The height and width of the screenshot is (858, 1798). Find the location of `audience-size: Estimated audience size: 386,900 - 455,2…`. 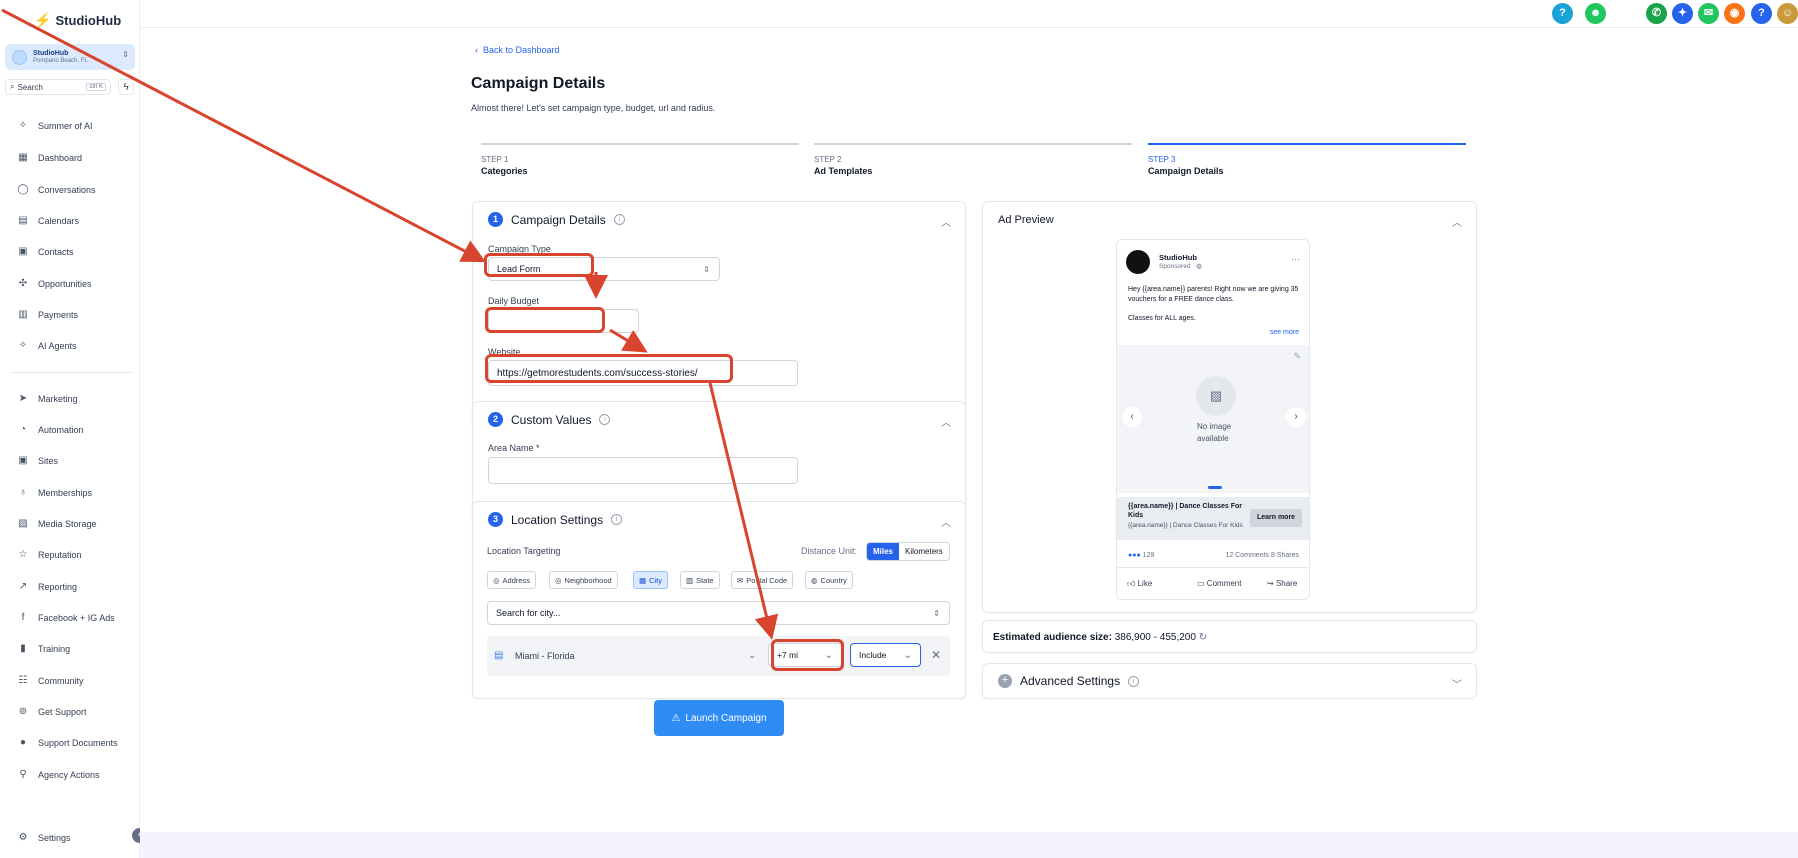

audience-size: Estimated audience size: 386,900 - 455,2… is located at coordinates (1100, 637).